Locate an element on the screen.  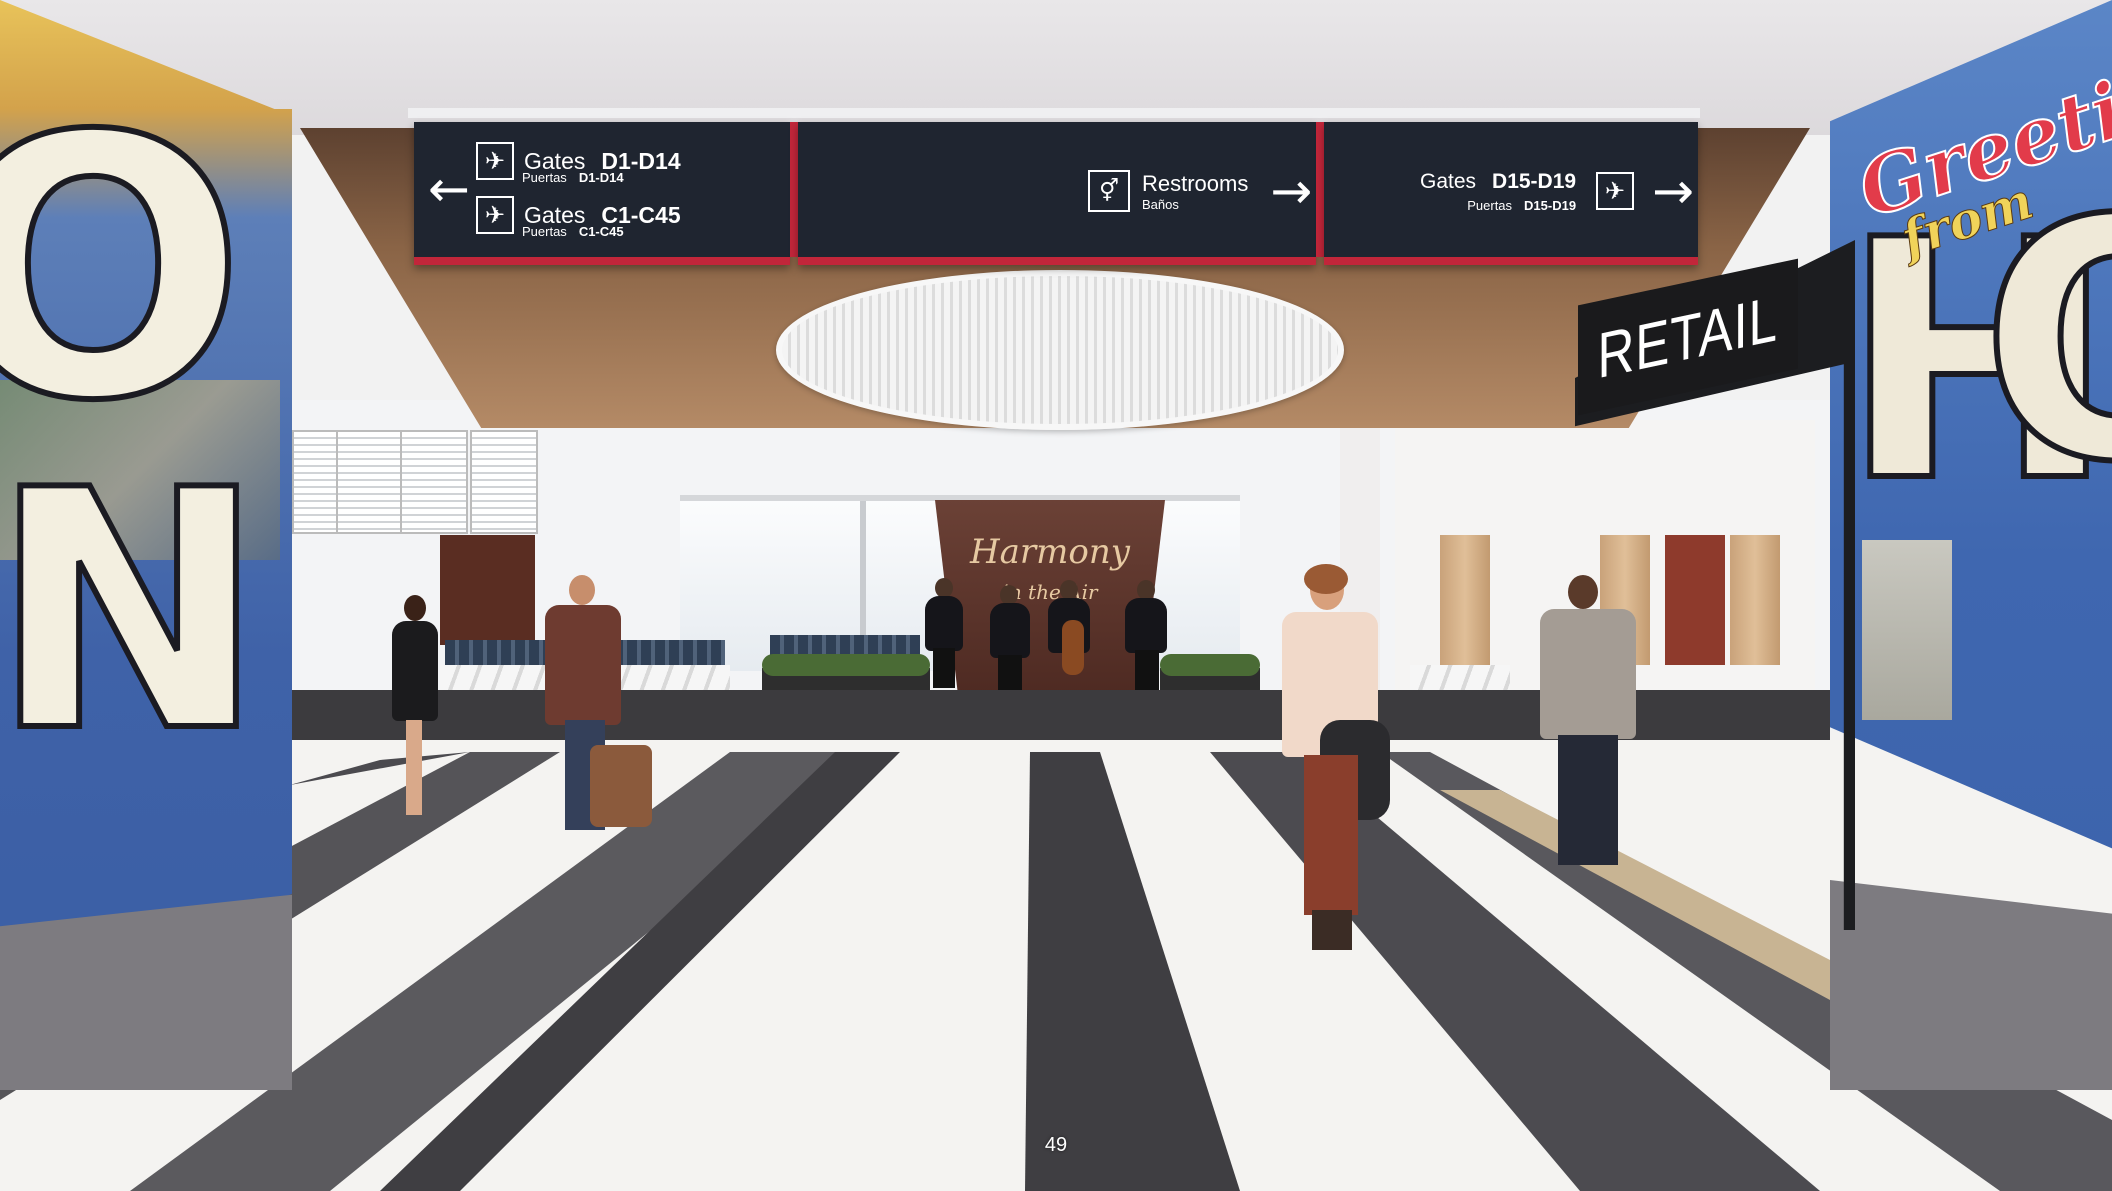
restroom-icon: ⚥ is located at coordinates (1109, 191).